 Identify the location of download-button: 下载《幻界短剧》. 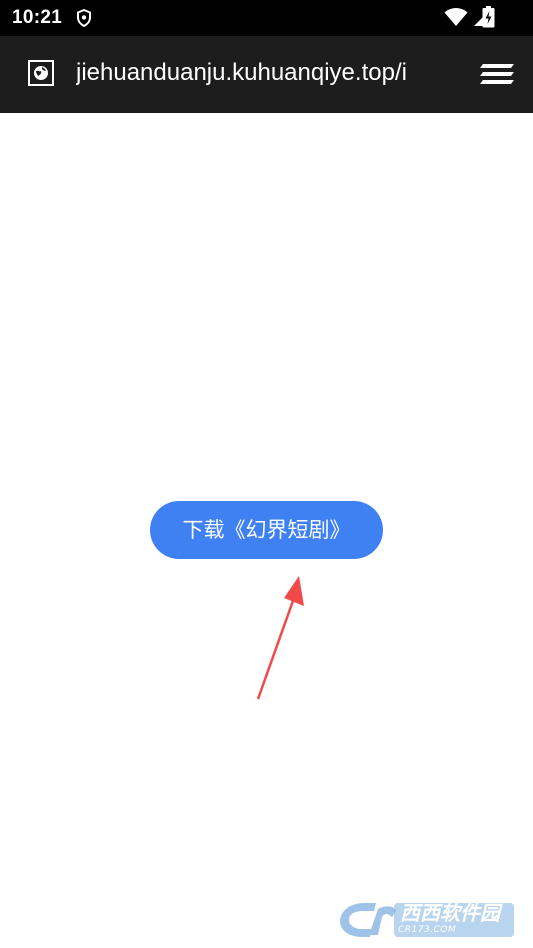
(266, 530).